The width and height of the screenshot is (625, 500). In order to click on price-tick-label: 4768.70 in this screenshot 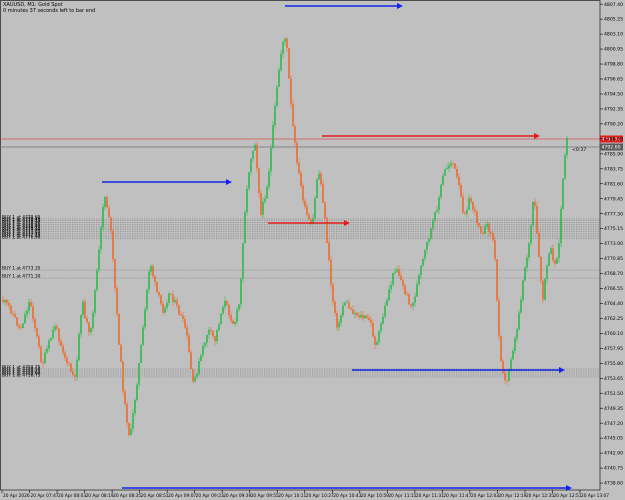, I will do `click(613, 274)`.